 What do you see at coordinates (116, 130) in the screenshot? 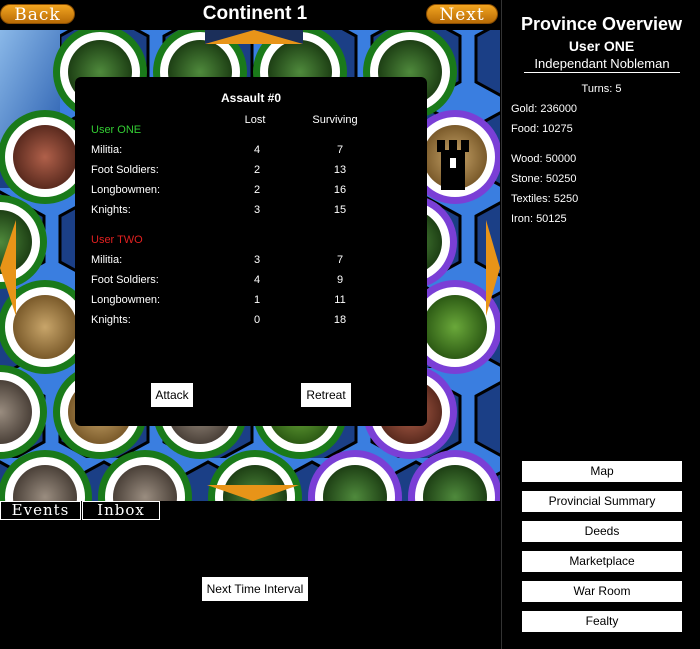
I see `side-name-user-one: User ONE` at bounding box center [116, 130].